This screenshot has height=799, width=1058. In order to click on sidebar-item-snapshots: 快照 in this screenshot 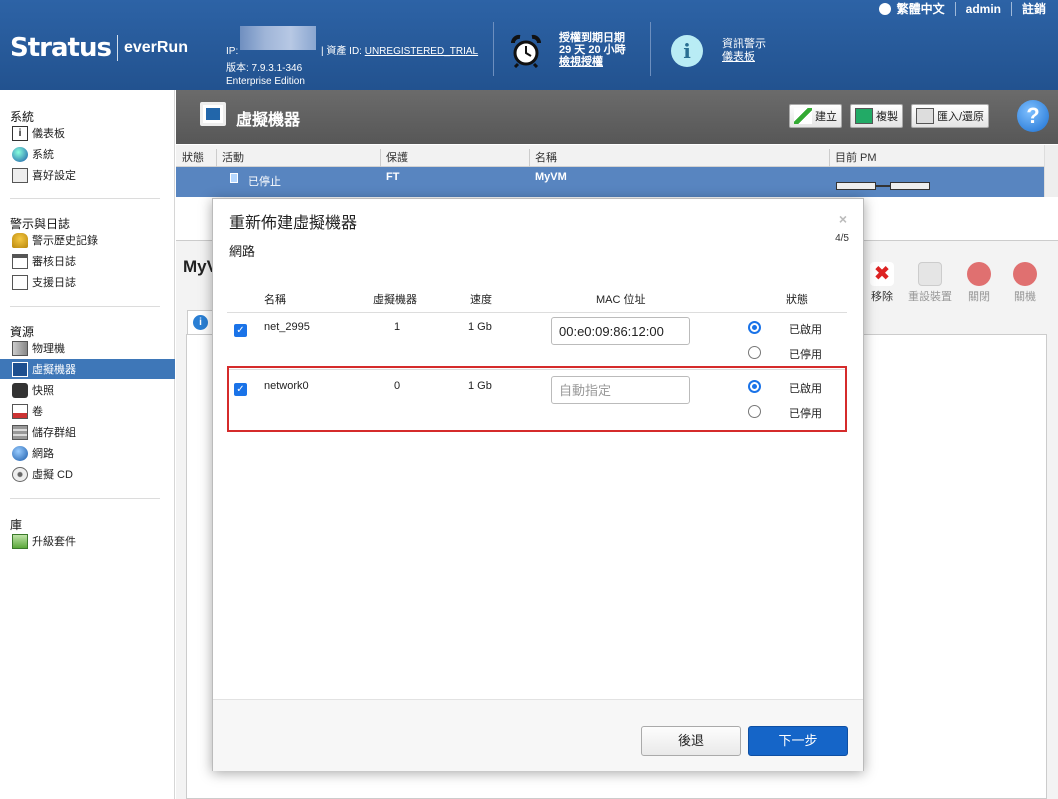, I will do `click(33, 390)`.